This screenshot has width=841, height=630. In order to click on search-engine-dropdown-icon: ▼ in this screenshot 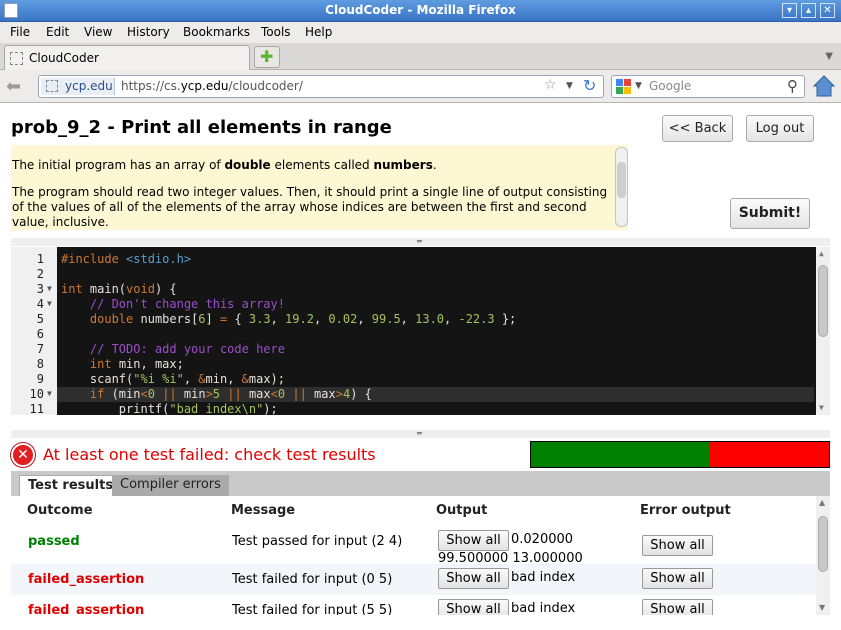, I will do `click(638, 86)`.